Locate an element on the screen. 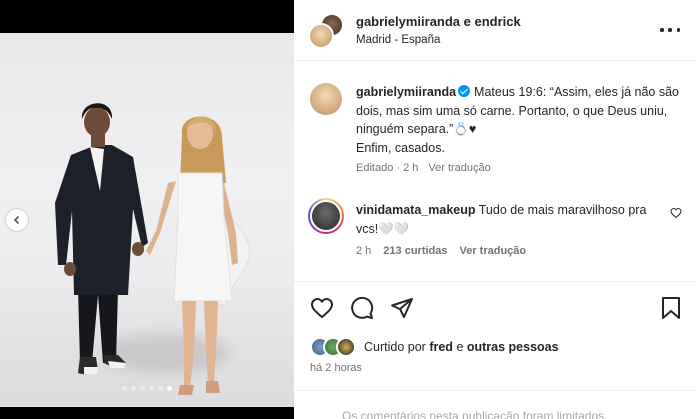  liked-by-user: fred is located at coordinates (441, 347).